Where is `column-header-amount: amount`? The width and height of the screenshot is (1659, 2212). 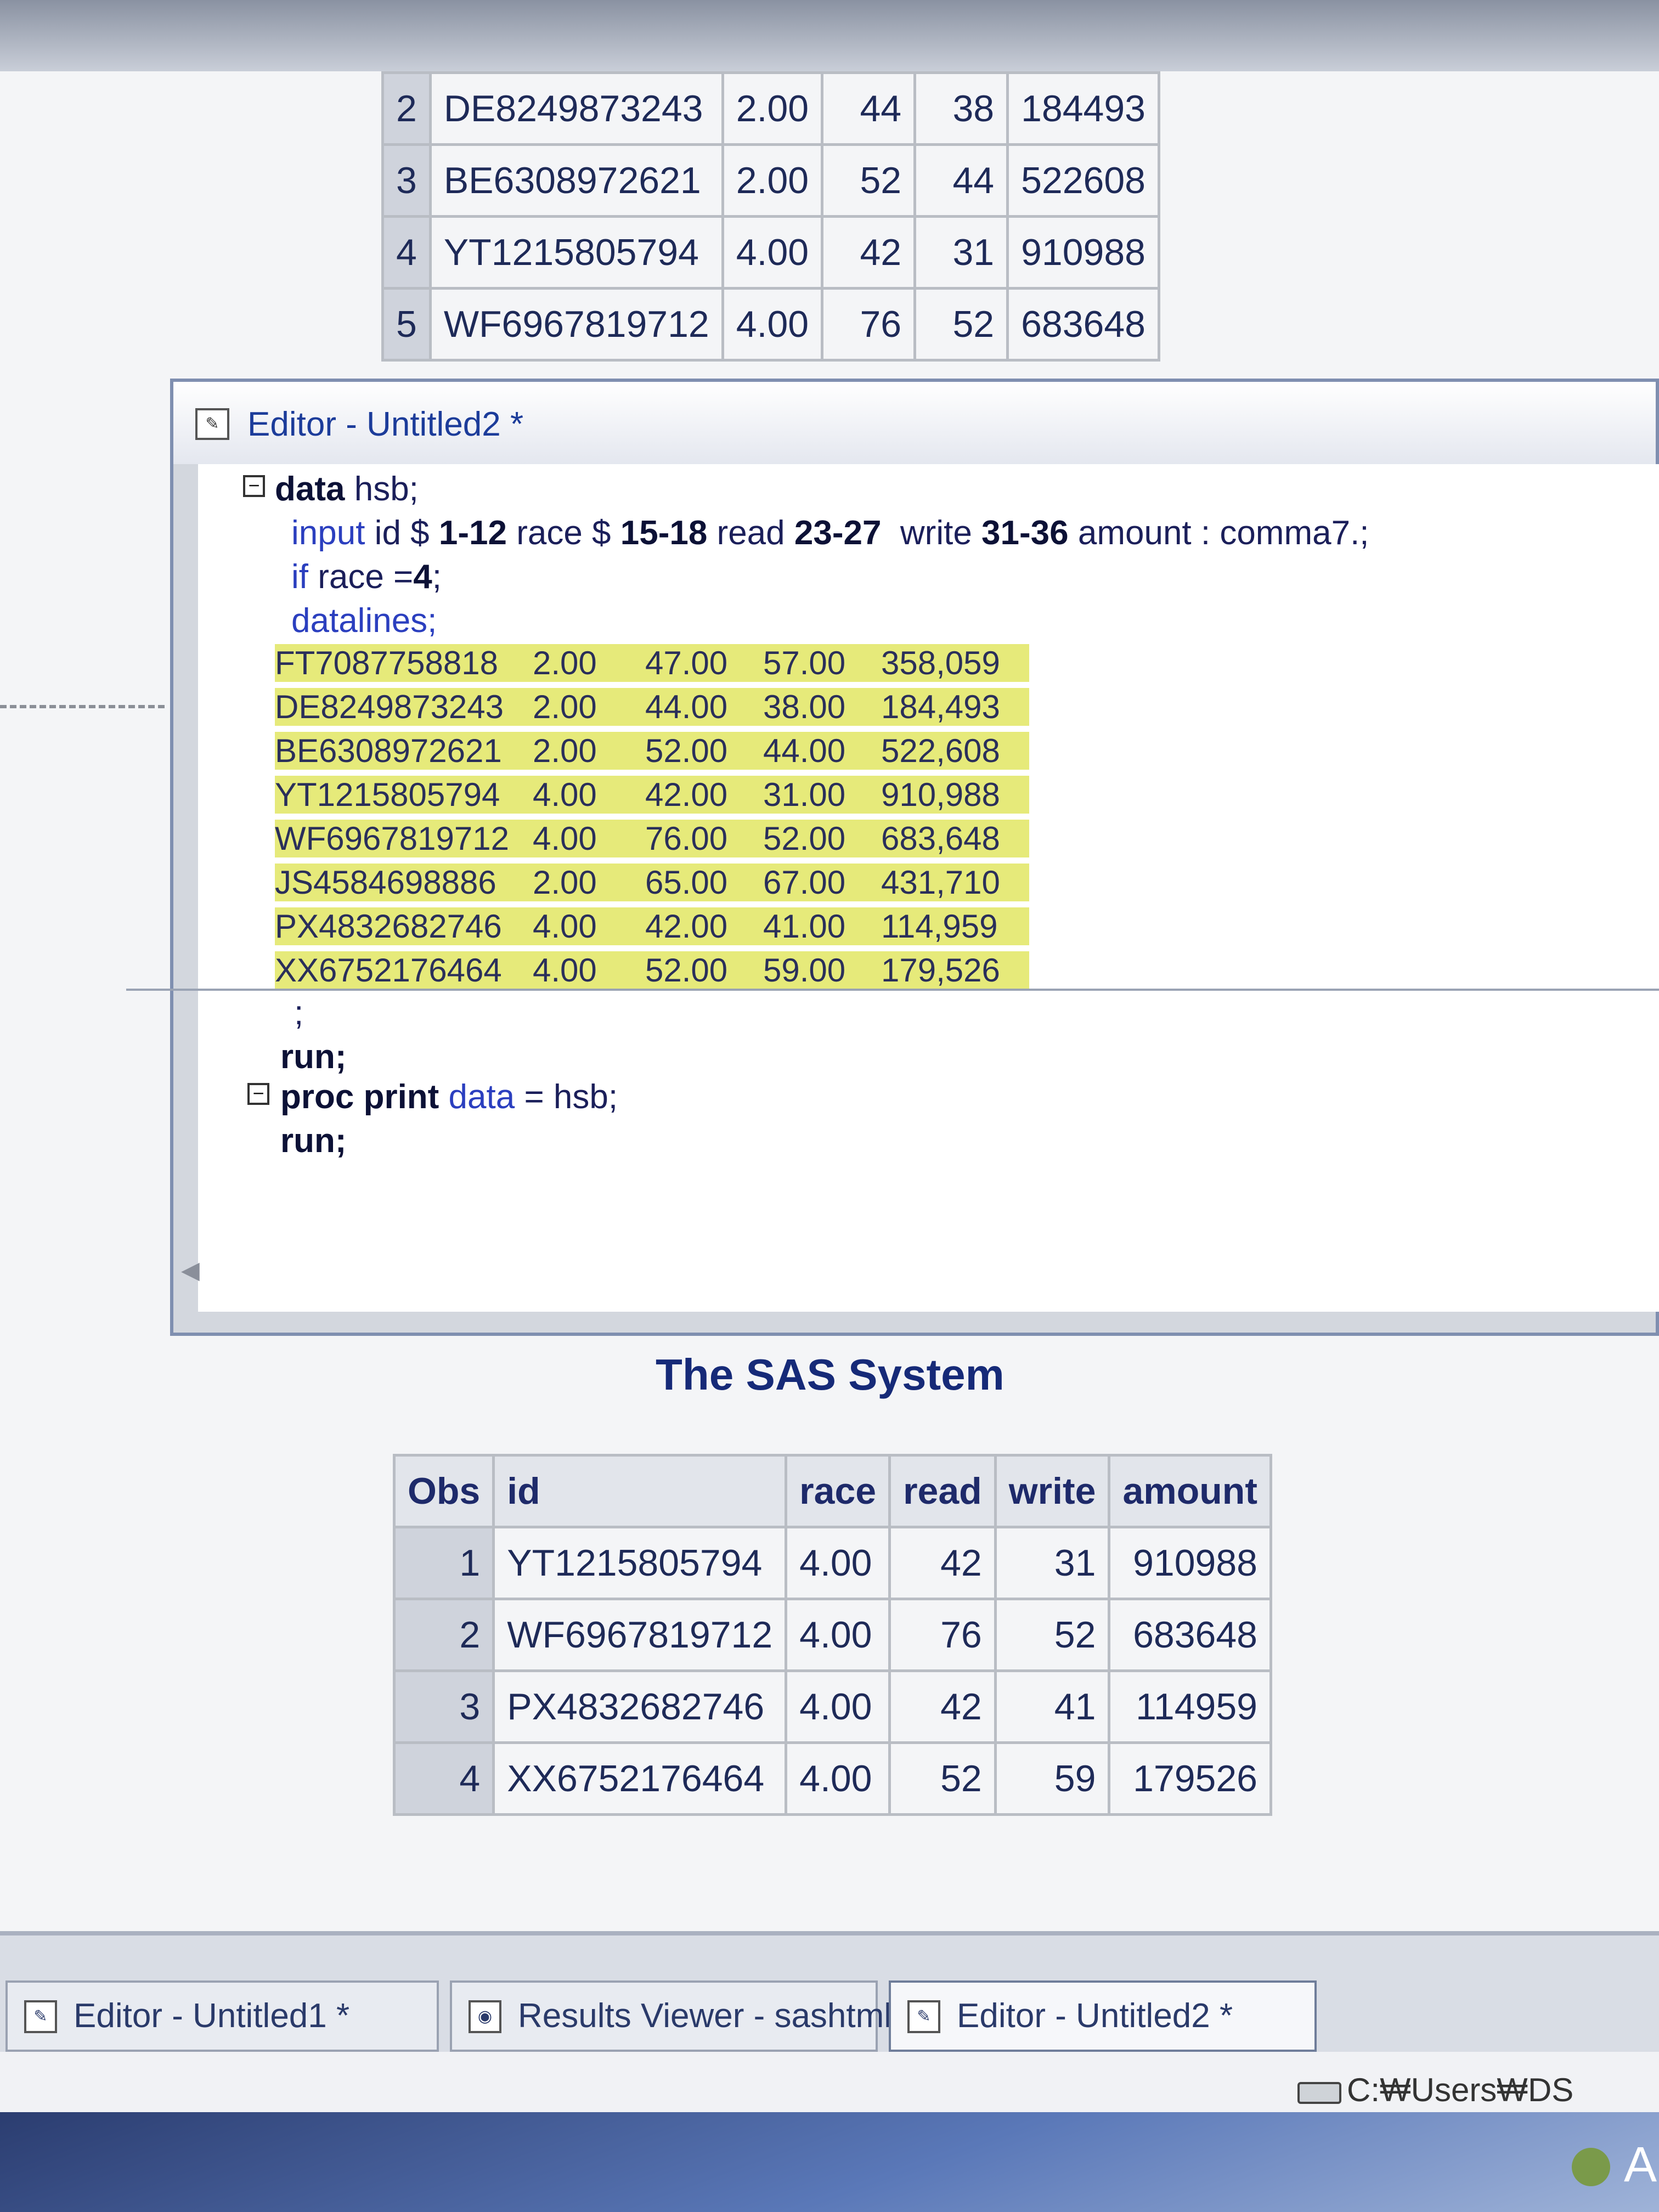 column-header-amount: amount is located at coordinates (1190, 1491).